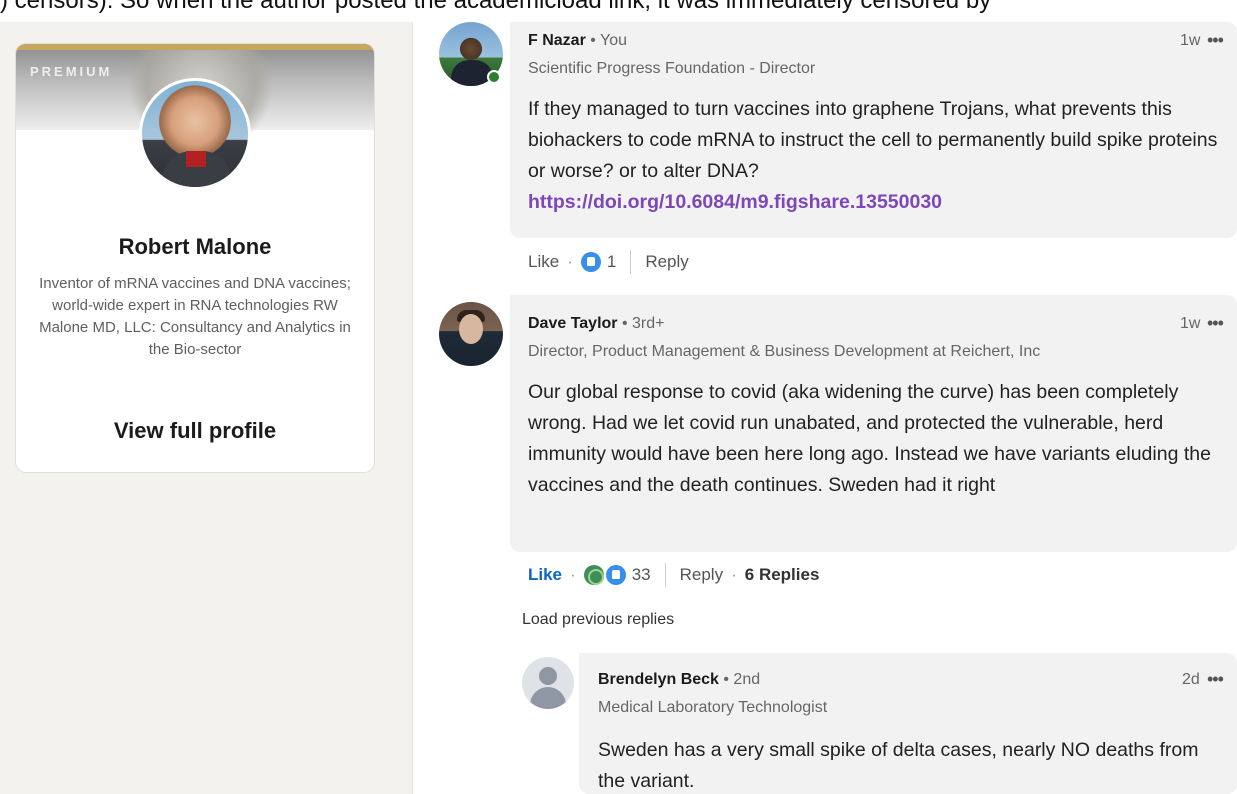  What do you see at coordinates (548, 676) in the screenshot?
I see `avatar-placeholder-head` at bounding box center [548, 676].